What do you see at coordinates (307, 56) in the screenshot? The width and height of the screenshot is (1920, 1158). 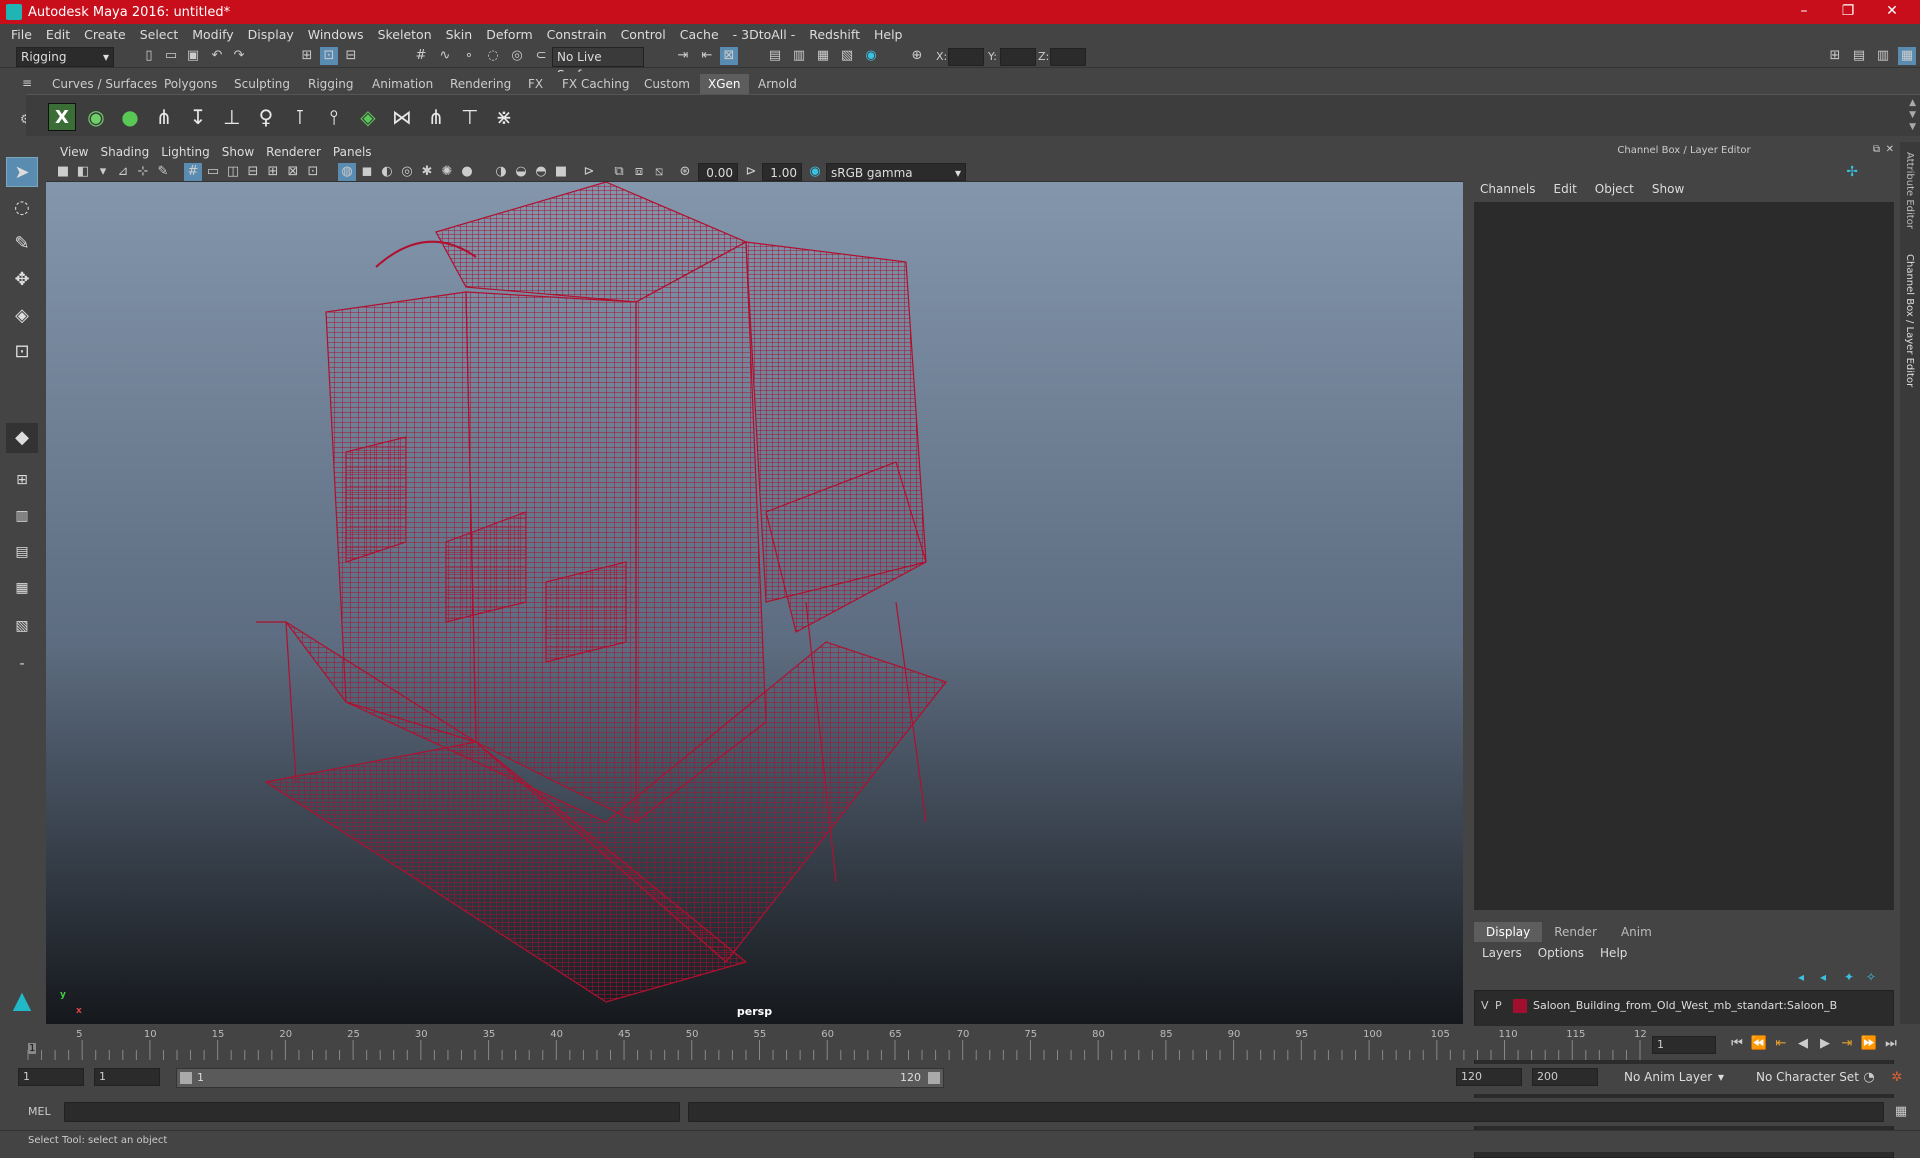 I see `select-hierarchy-icon: ⊞` at bounding box center [307, 56].